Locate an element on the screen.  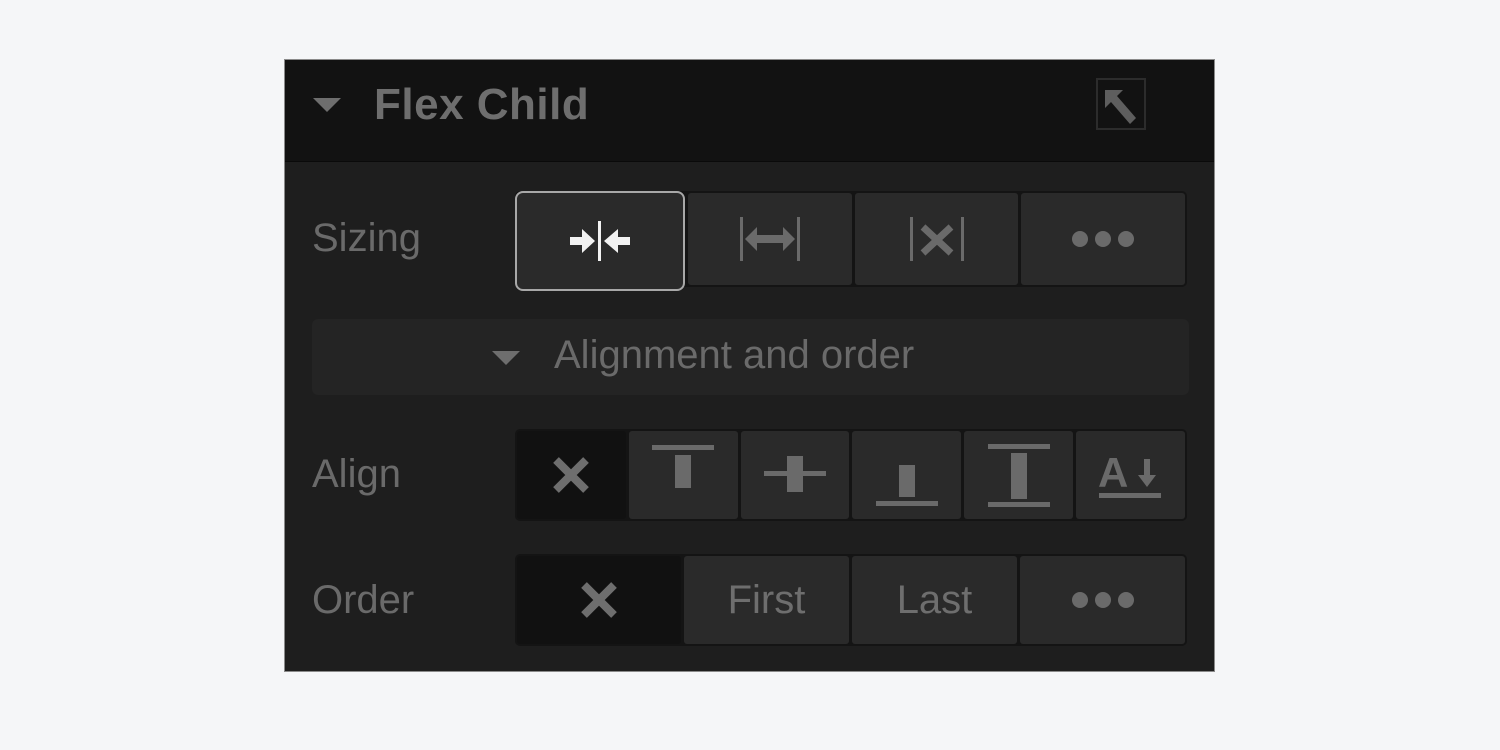
sizing-shrink-button is located at coordinates (600, 241).